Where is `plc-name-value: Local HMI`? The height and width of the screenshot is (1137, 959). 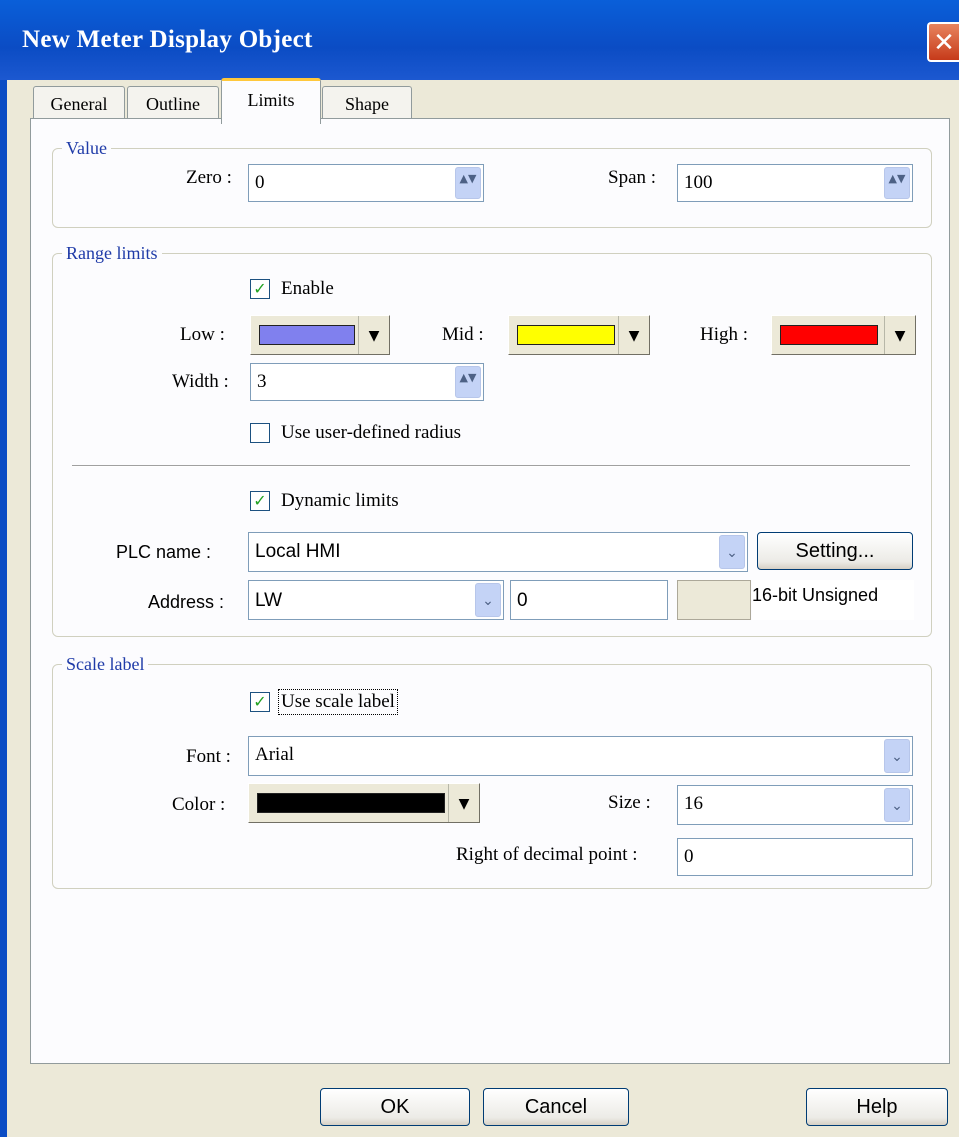 plc-name-value: Local HMI is located at coordinates (298, 551).